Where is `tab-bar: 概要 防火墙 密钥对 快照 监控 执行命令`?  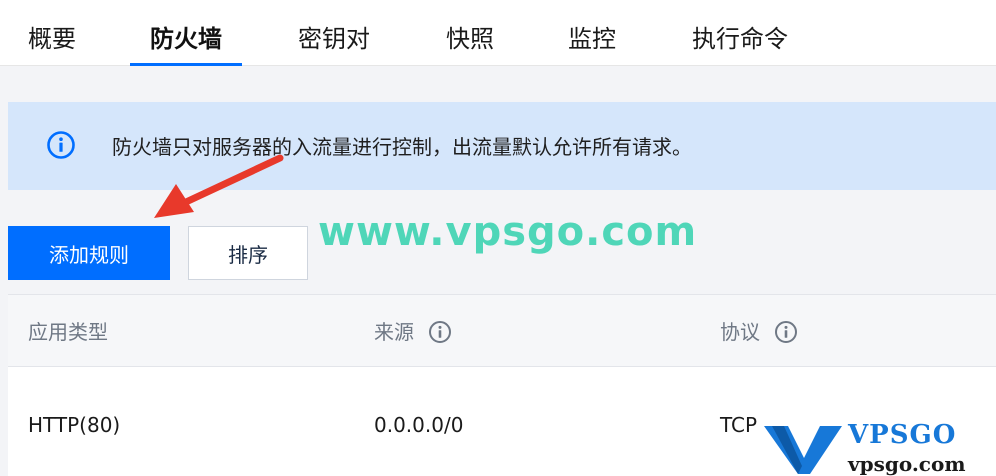
tab-bar: 概要 防火墙 密钥对 快照 监控 执行命令 is located at coordinates (498, 33).